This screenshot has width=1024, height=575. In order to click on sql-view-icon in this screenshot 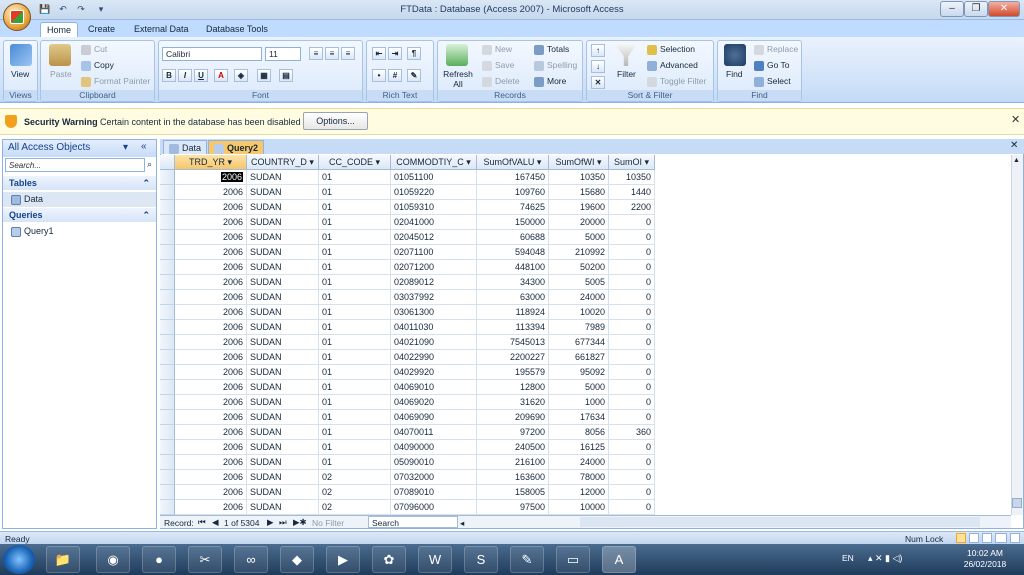, I will do `click(1001, 538)`.